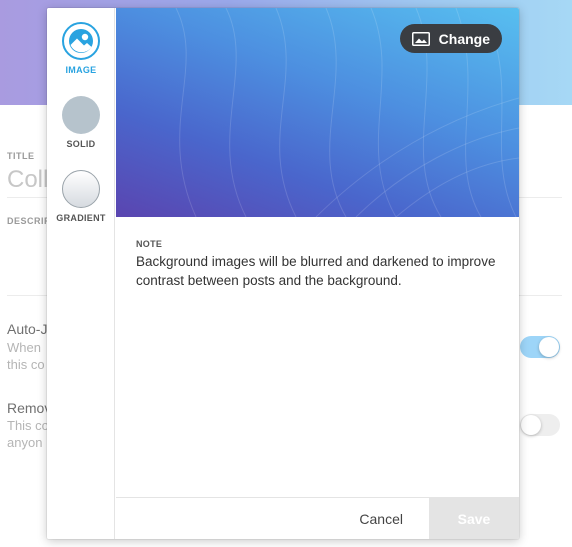 This screenshot has width=572, height=547. What do you see at coordinates (24, 347) in the screenshot?
I see `auto-join-subtitle-1: When` at bounding box center [24, 347].